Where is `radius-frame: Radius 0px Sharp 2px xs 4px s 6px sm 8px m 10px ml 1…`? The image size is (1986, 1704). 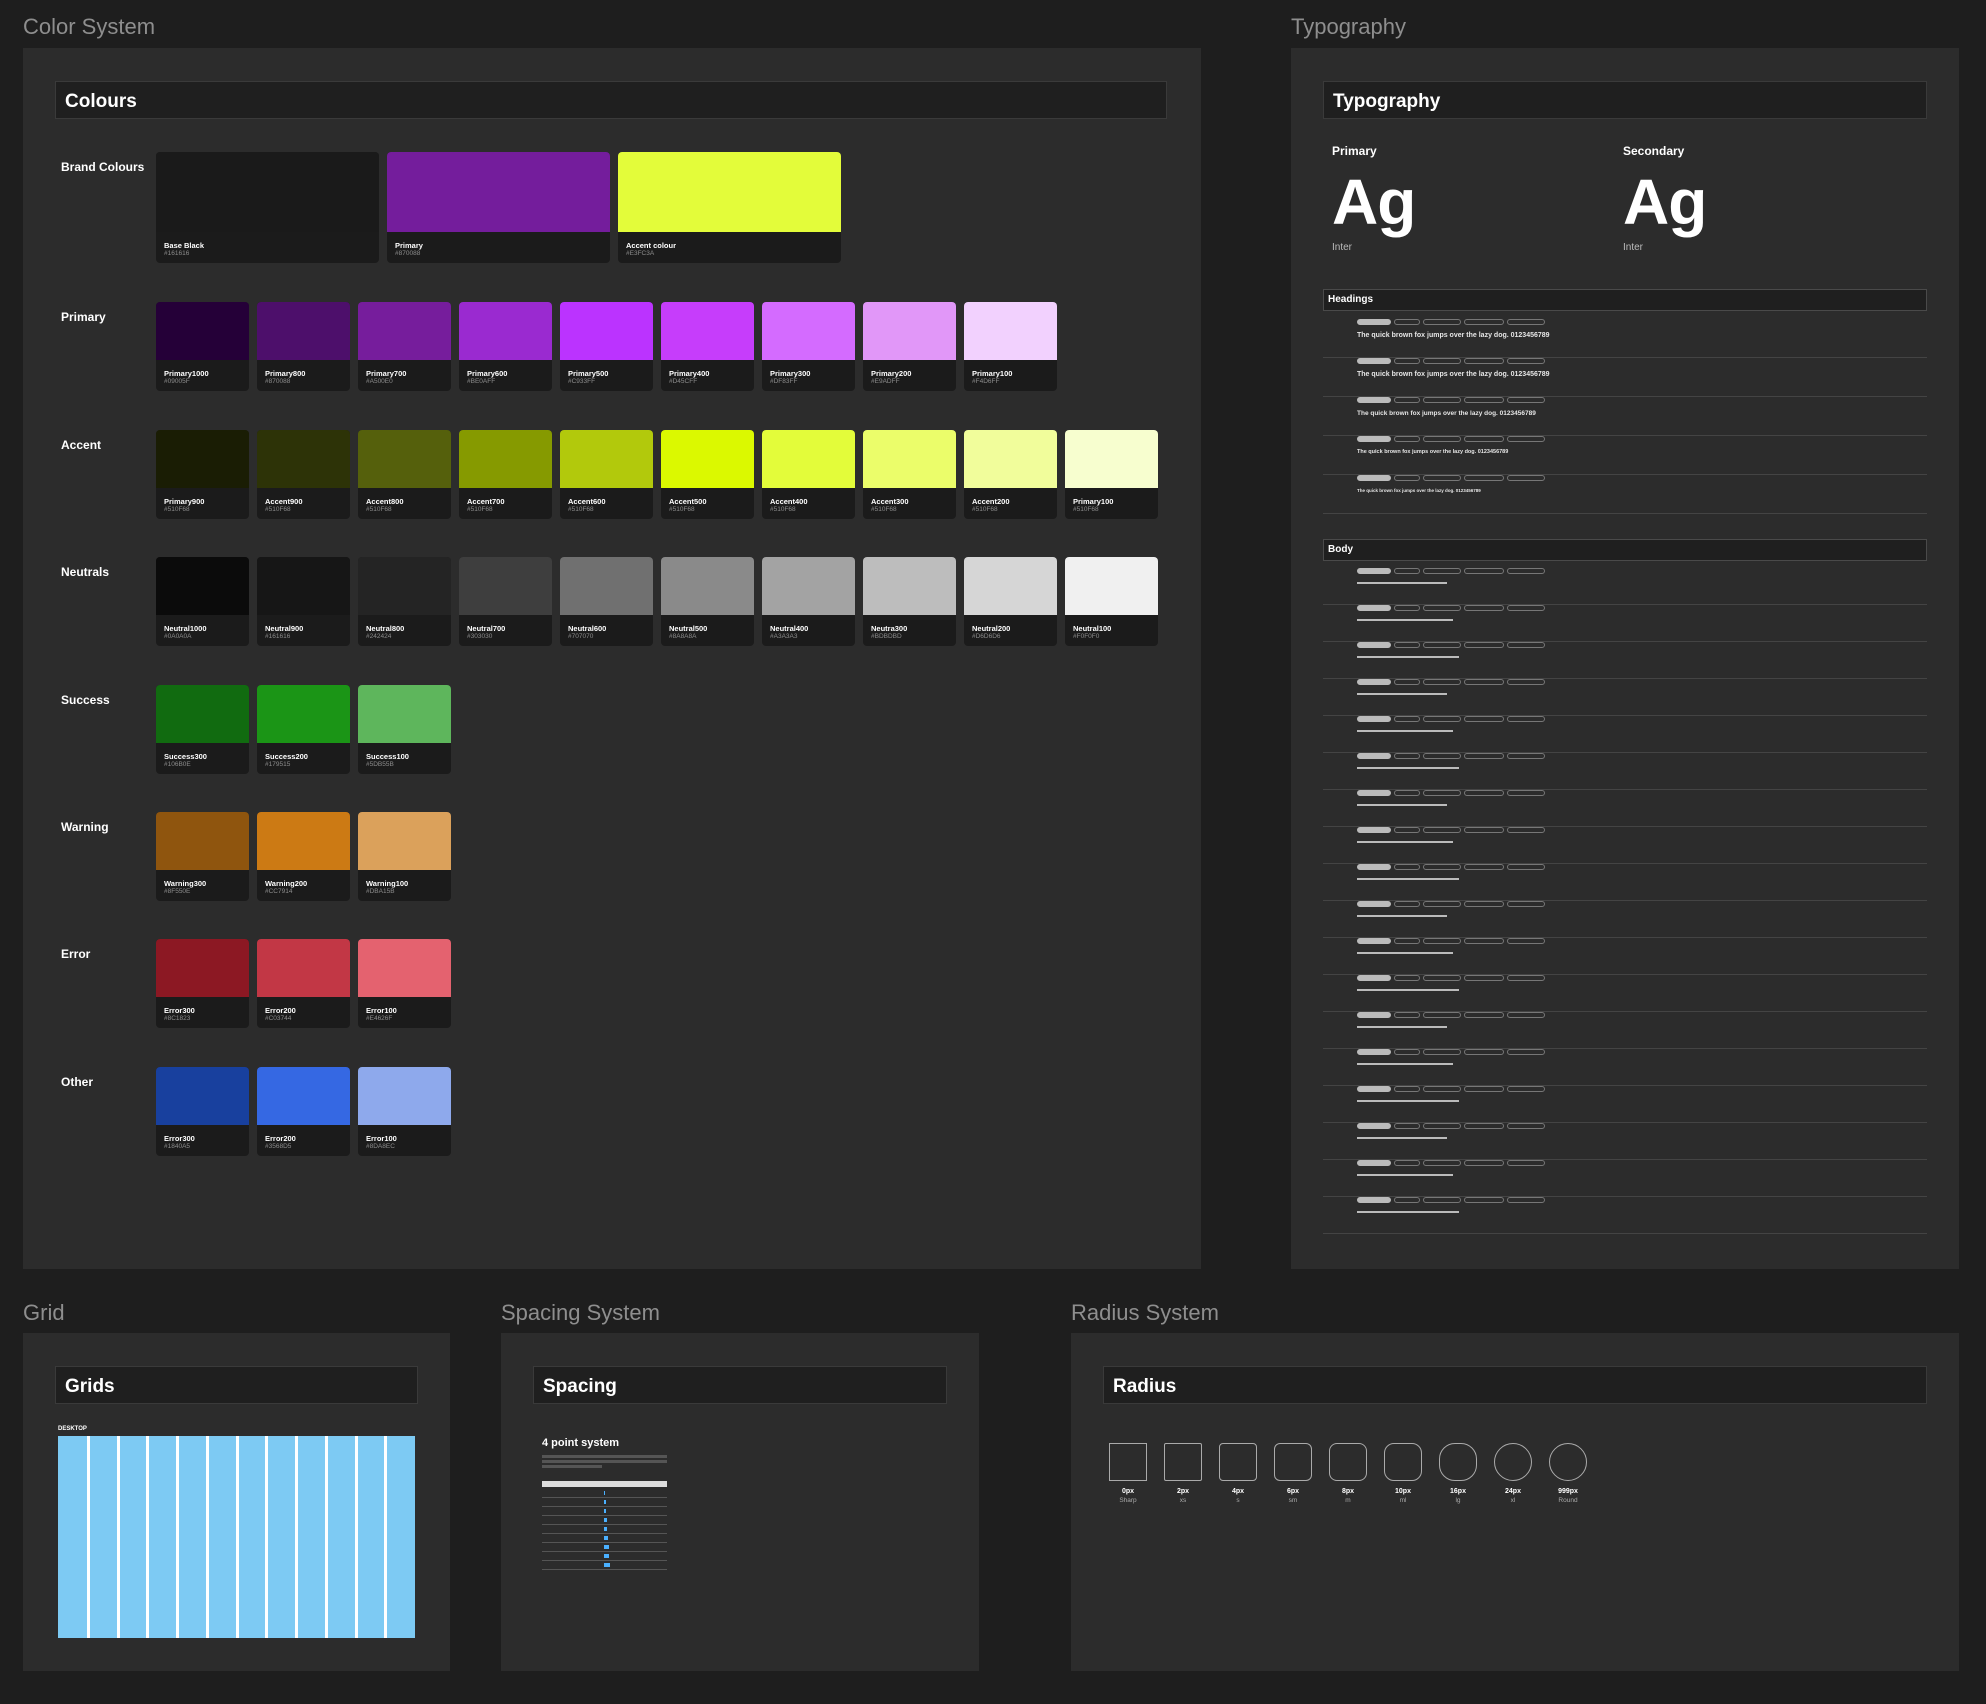
radius-frame: Radius 0px Sharp 2px xs 4px s 6px sm 8px m 10px ml 1… is located at coordinates (1515, 1502).